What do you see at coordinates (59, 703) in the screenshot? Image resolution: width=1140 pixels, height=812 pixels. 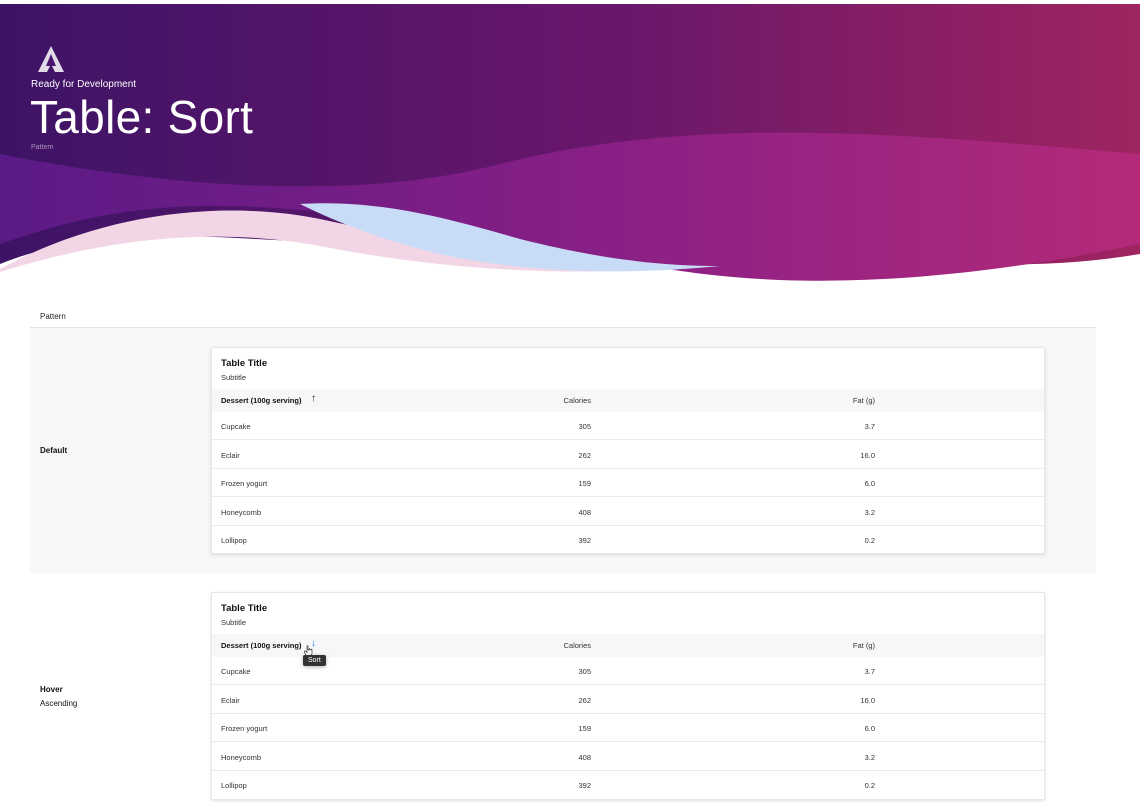 I see `variant-sublabel: Ascending` at bounding box center [59, 703].